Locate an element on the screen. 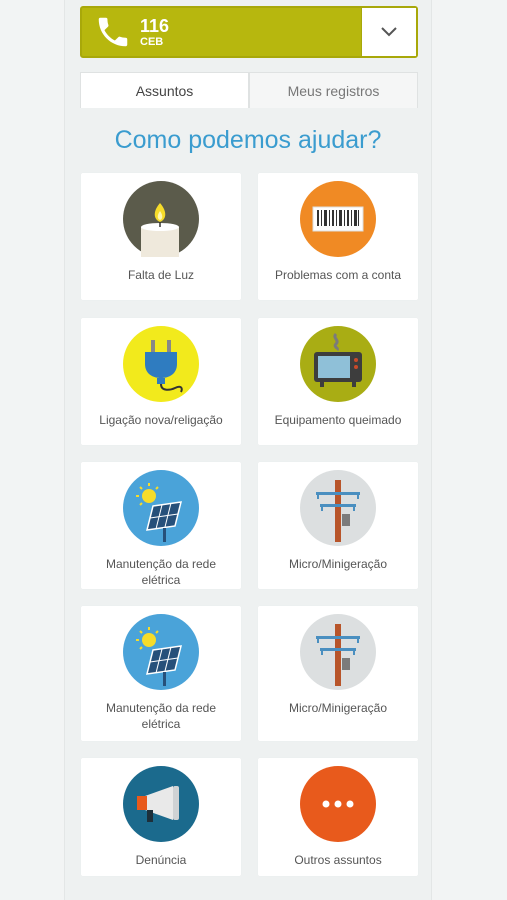 The width and height of the screenshot is (507, 900). card-new-connection: Ligação nova/religação is located at coordinates (161, 381).